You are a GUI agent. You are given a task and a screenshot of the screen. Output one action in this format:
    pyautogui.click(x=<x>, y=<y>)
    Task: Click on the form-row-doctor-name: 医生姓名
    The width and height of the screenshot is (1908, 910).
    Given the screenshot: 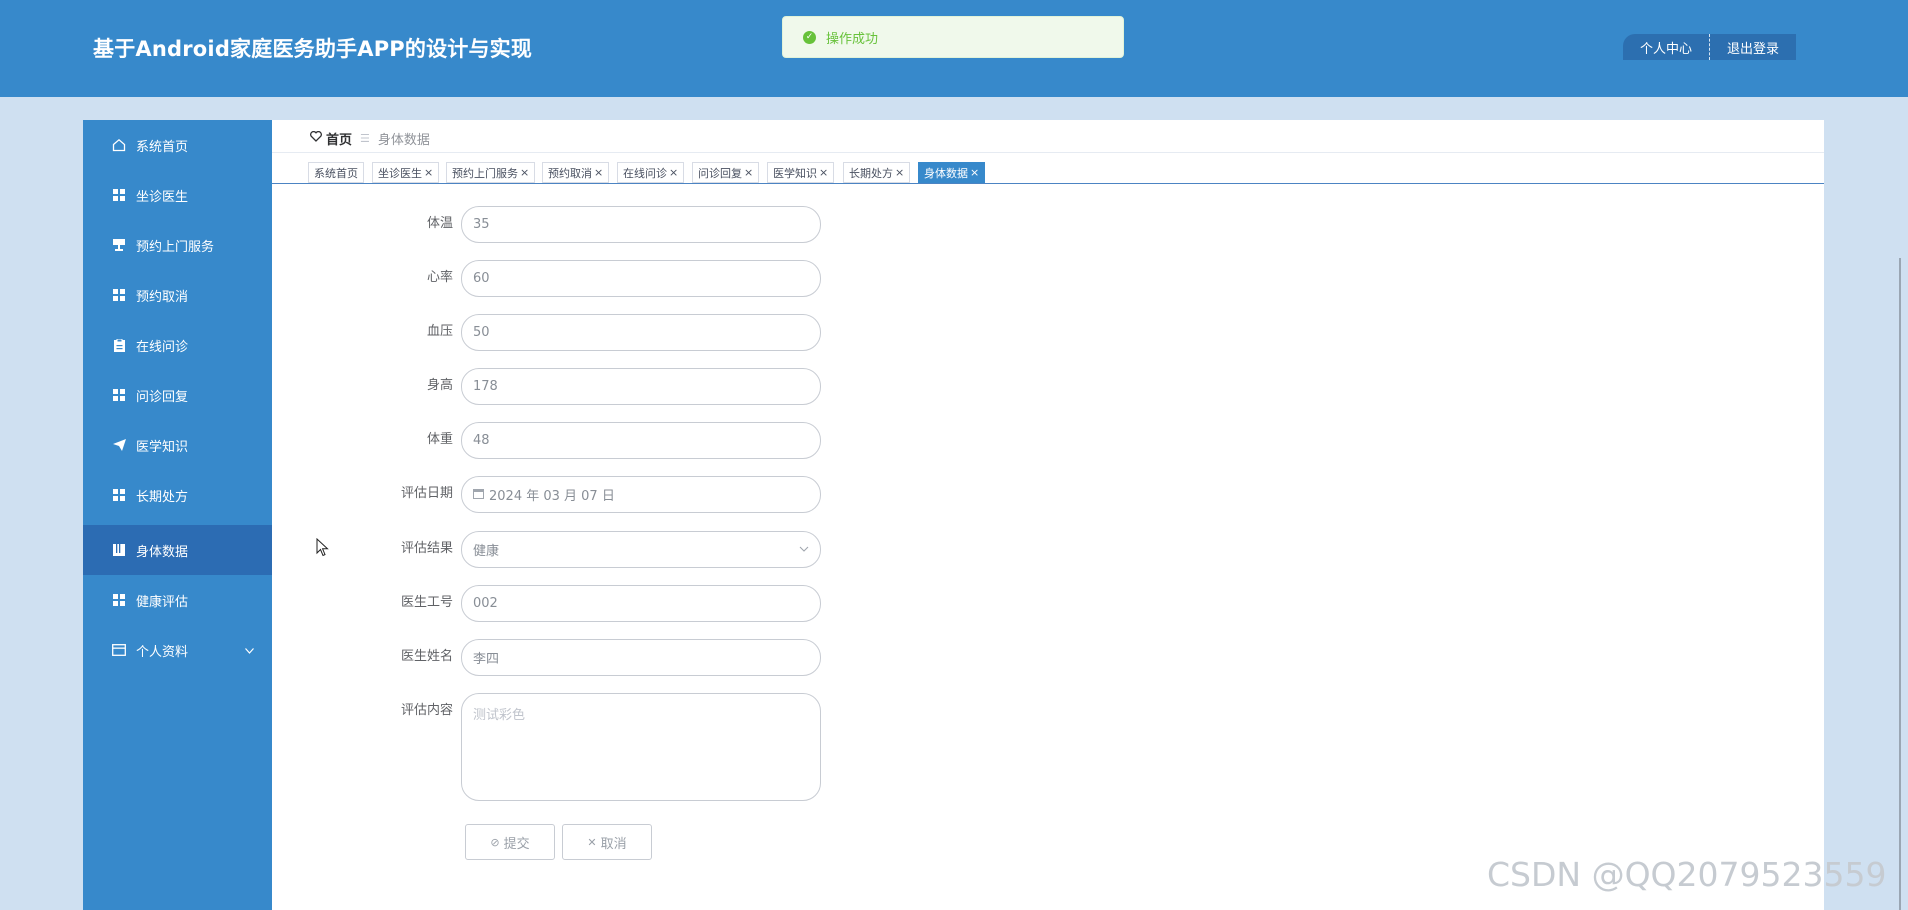 What is the action you would take?
    pyautogui.click(x=226, y=658)
    